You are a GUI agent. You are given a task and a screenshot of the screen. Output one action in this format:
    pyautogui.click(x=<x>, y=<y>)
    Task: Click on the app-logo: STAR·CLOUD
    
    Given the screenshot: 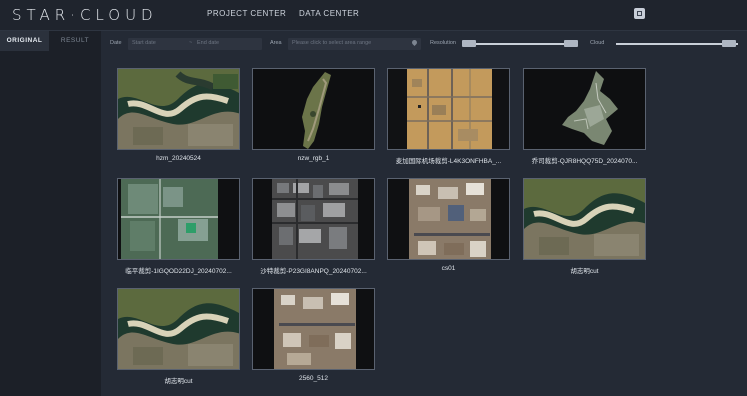 What is the action you would take?
    pyautogui.click(x=85, y=15)
    